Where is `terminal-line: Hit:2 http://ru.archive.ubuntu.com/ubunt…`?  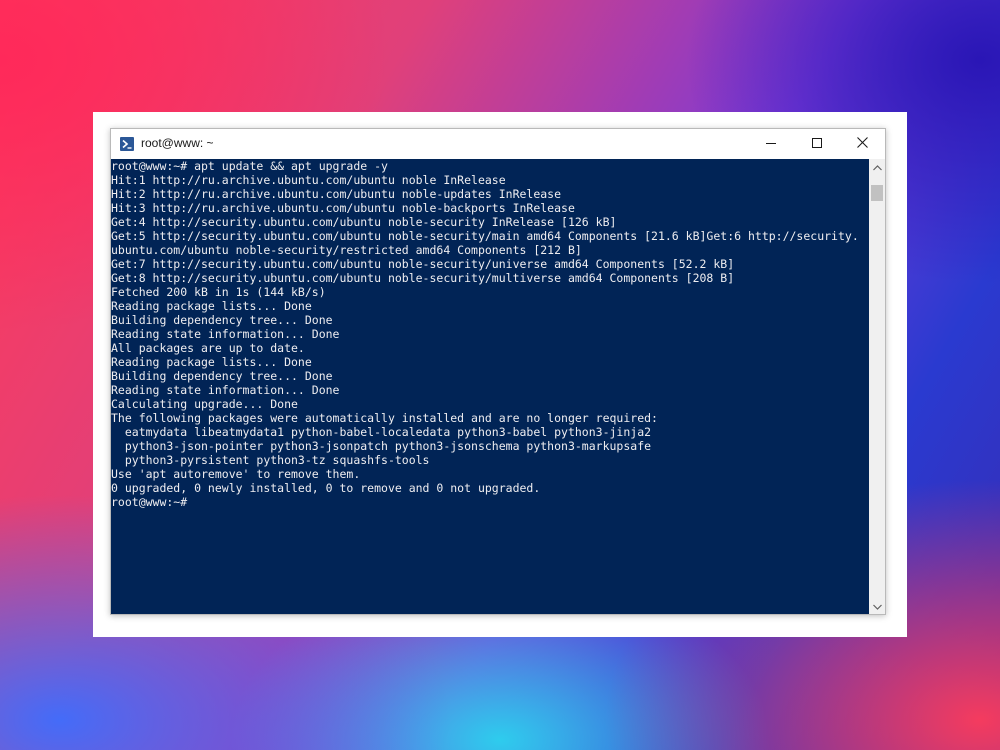 terminal-line: Hit:2 http://ru.archive.ubuntu.com/ubunt… is located at coordinates (336, 194).